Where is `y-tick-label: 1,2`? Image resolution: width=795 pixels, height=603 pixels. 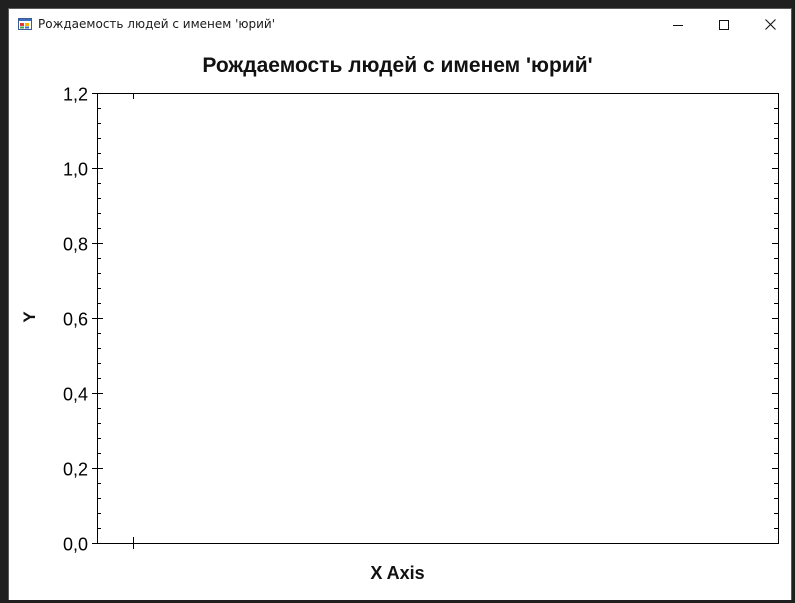 y-tick-label: 1,2 is located at coordinates (75, 95).